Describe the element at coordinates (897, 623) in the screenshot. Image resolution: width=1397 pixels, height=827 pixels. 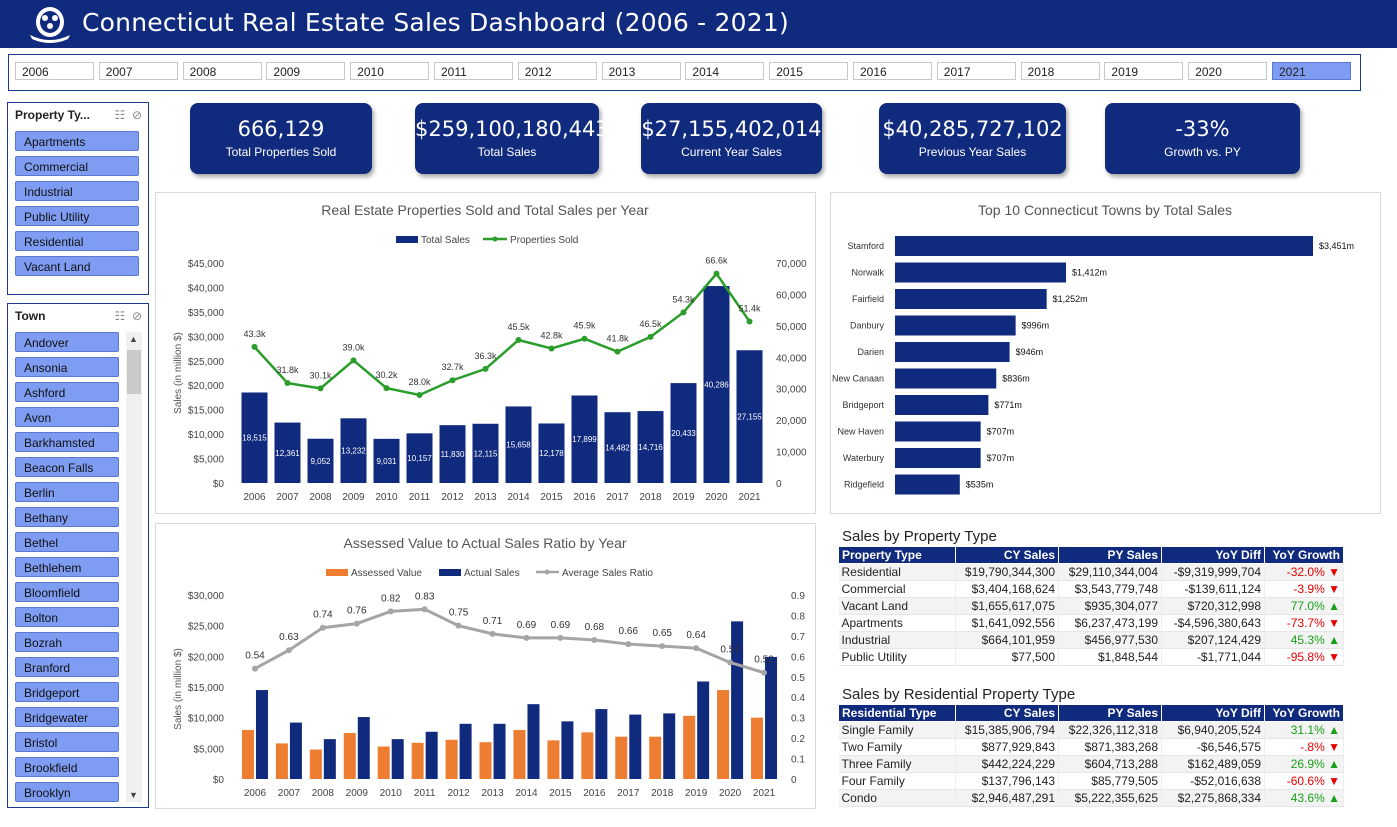
I see `table-cell: Apartments` at that location.